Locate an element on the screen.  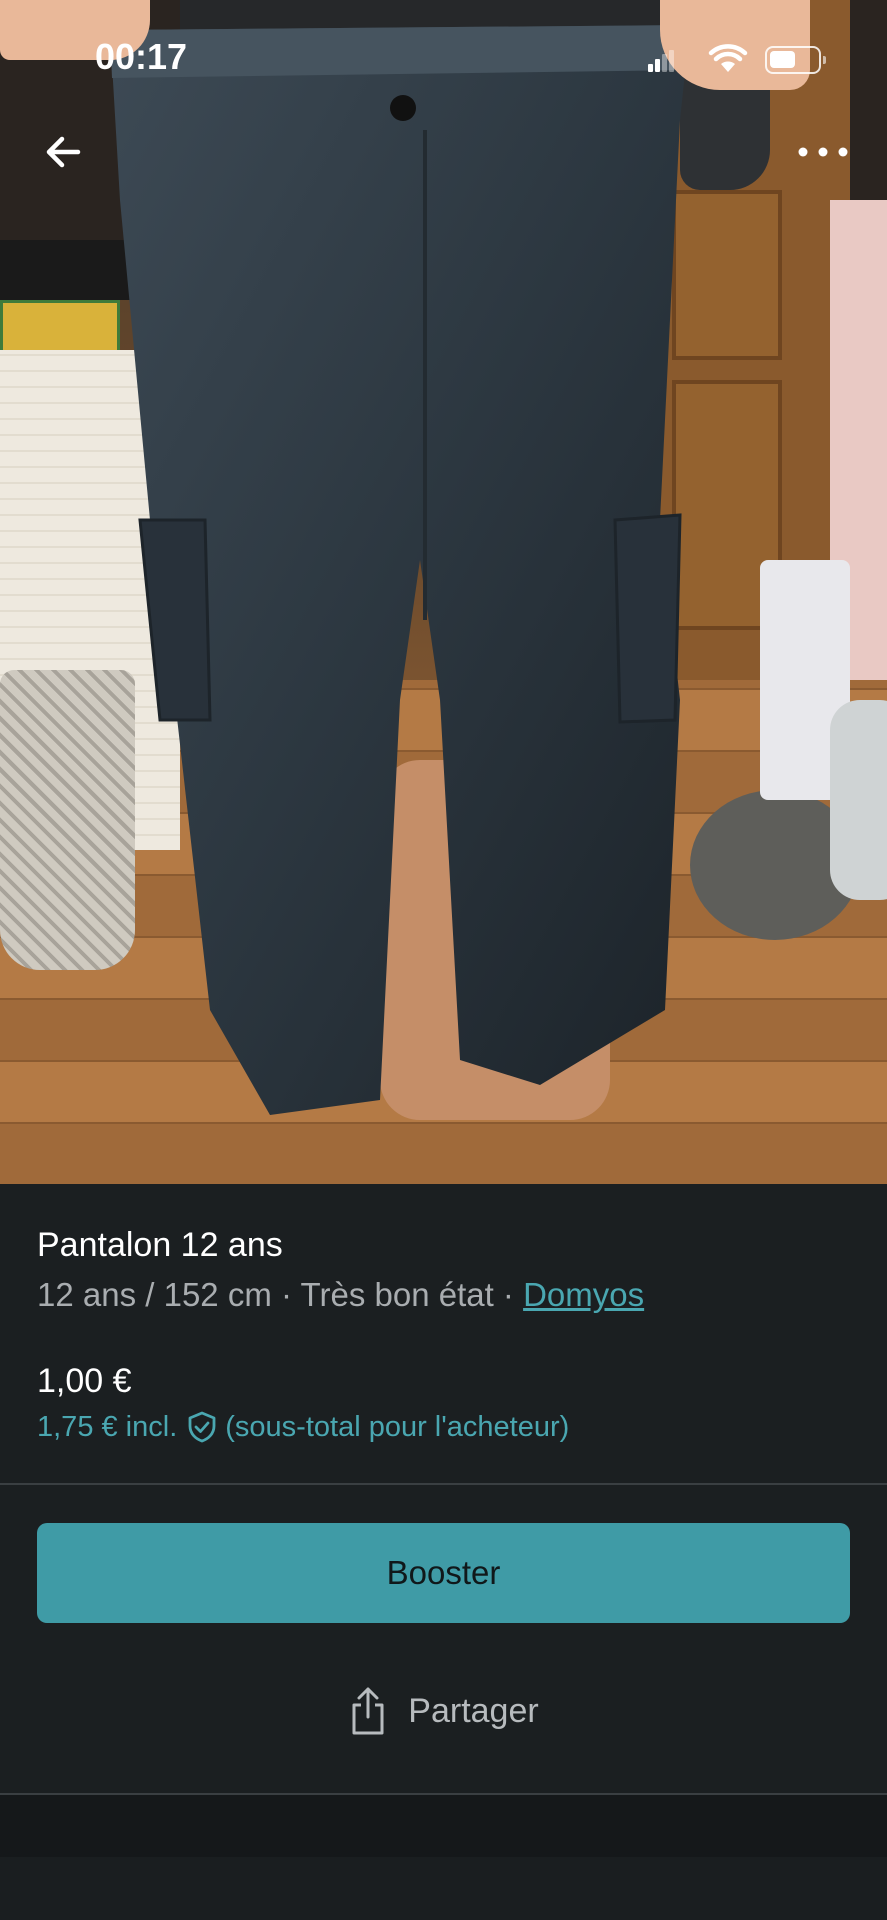
item-condition: Très bon état is located at coordinates (397, 1294).